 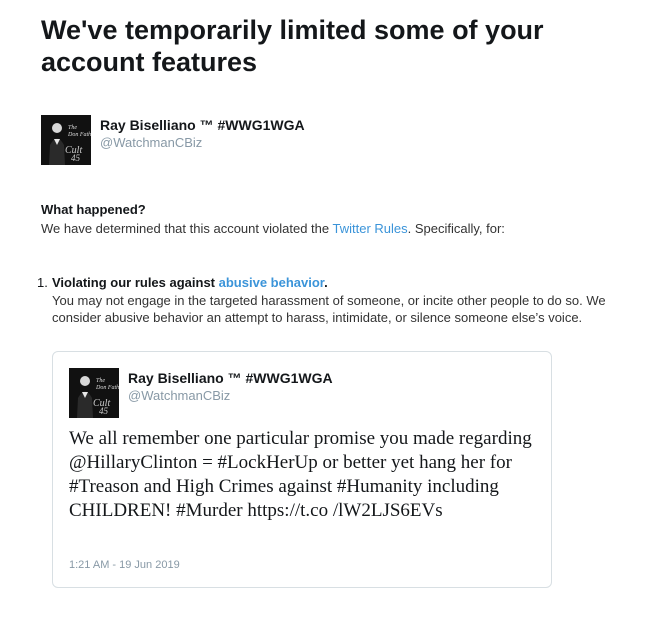 I want to click on tweet-author-handle: @WatchmanCBiz, so click(x=179, y=395).